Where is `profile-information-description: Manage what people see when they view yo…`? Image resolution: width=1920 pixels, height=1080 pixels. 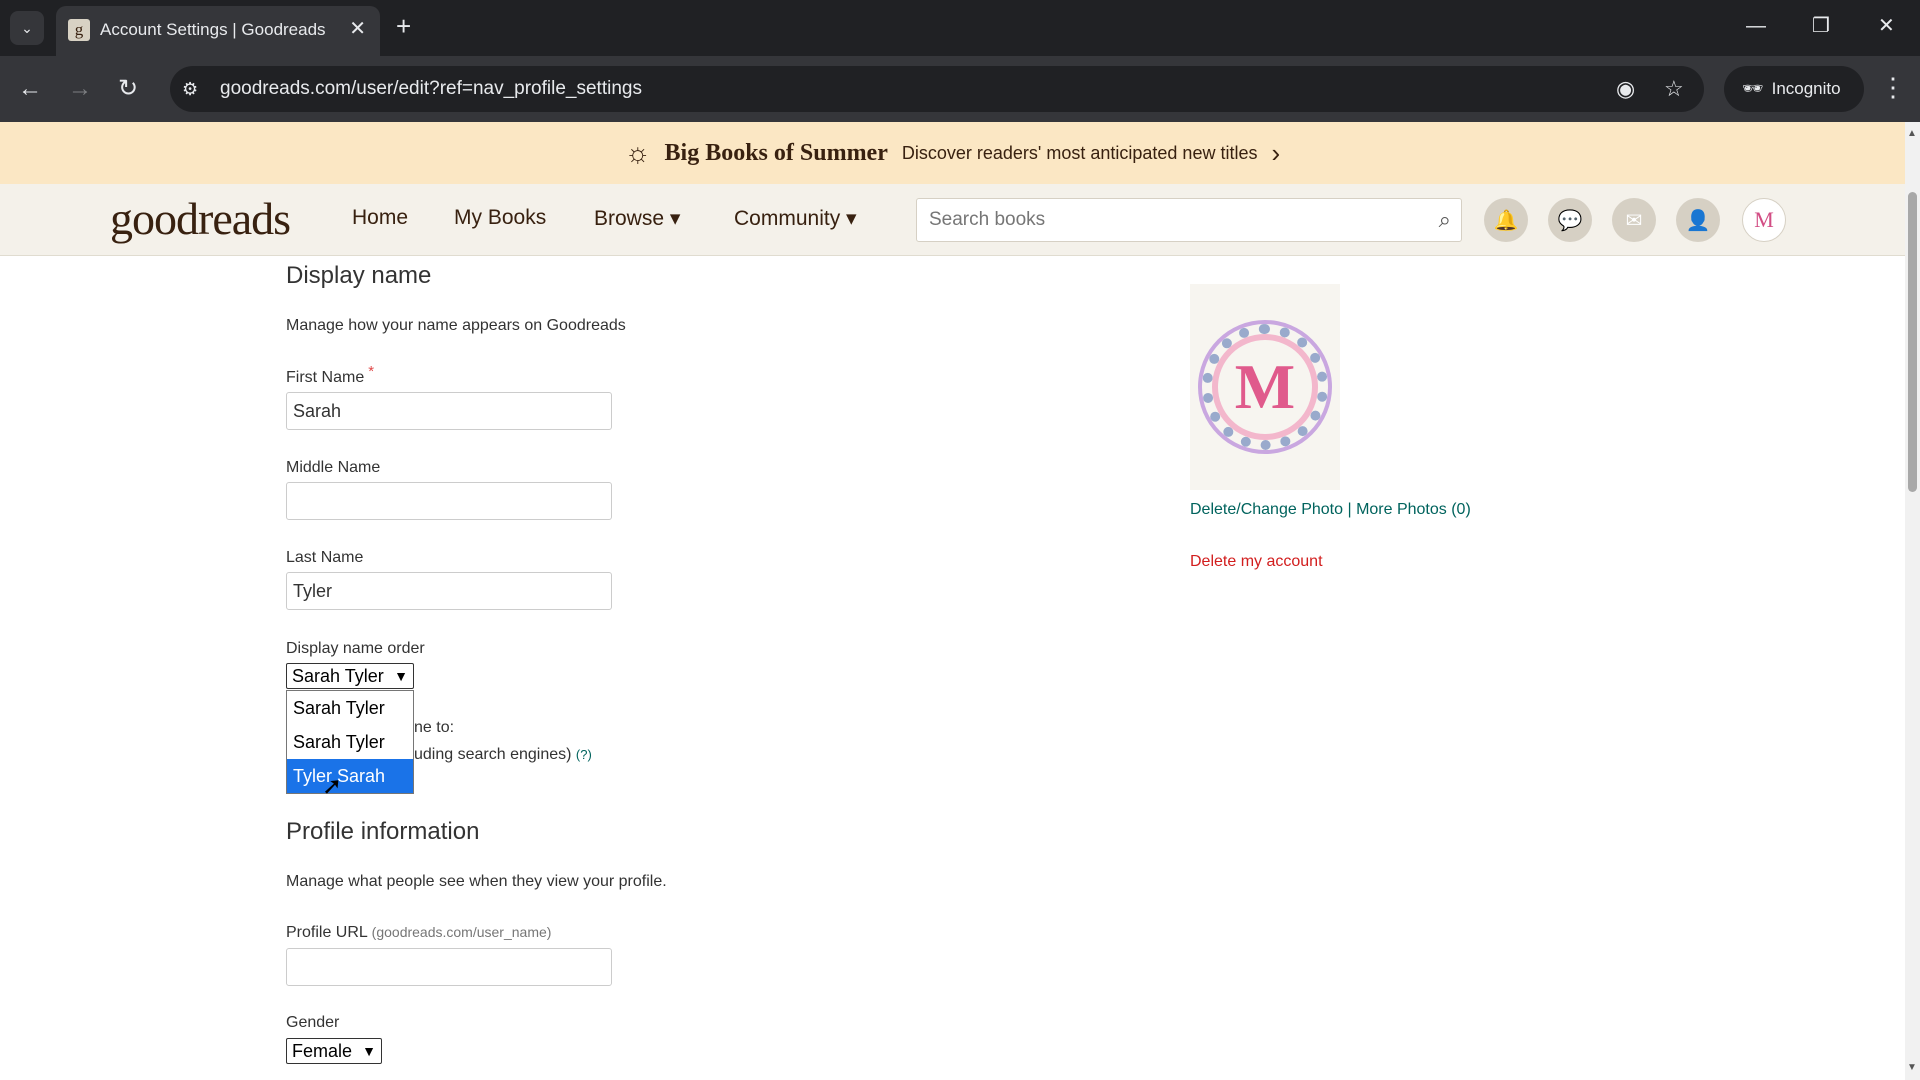 profile-information-description: Manage what people see when they view yo… is located at coordinates (476, 881).